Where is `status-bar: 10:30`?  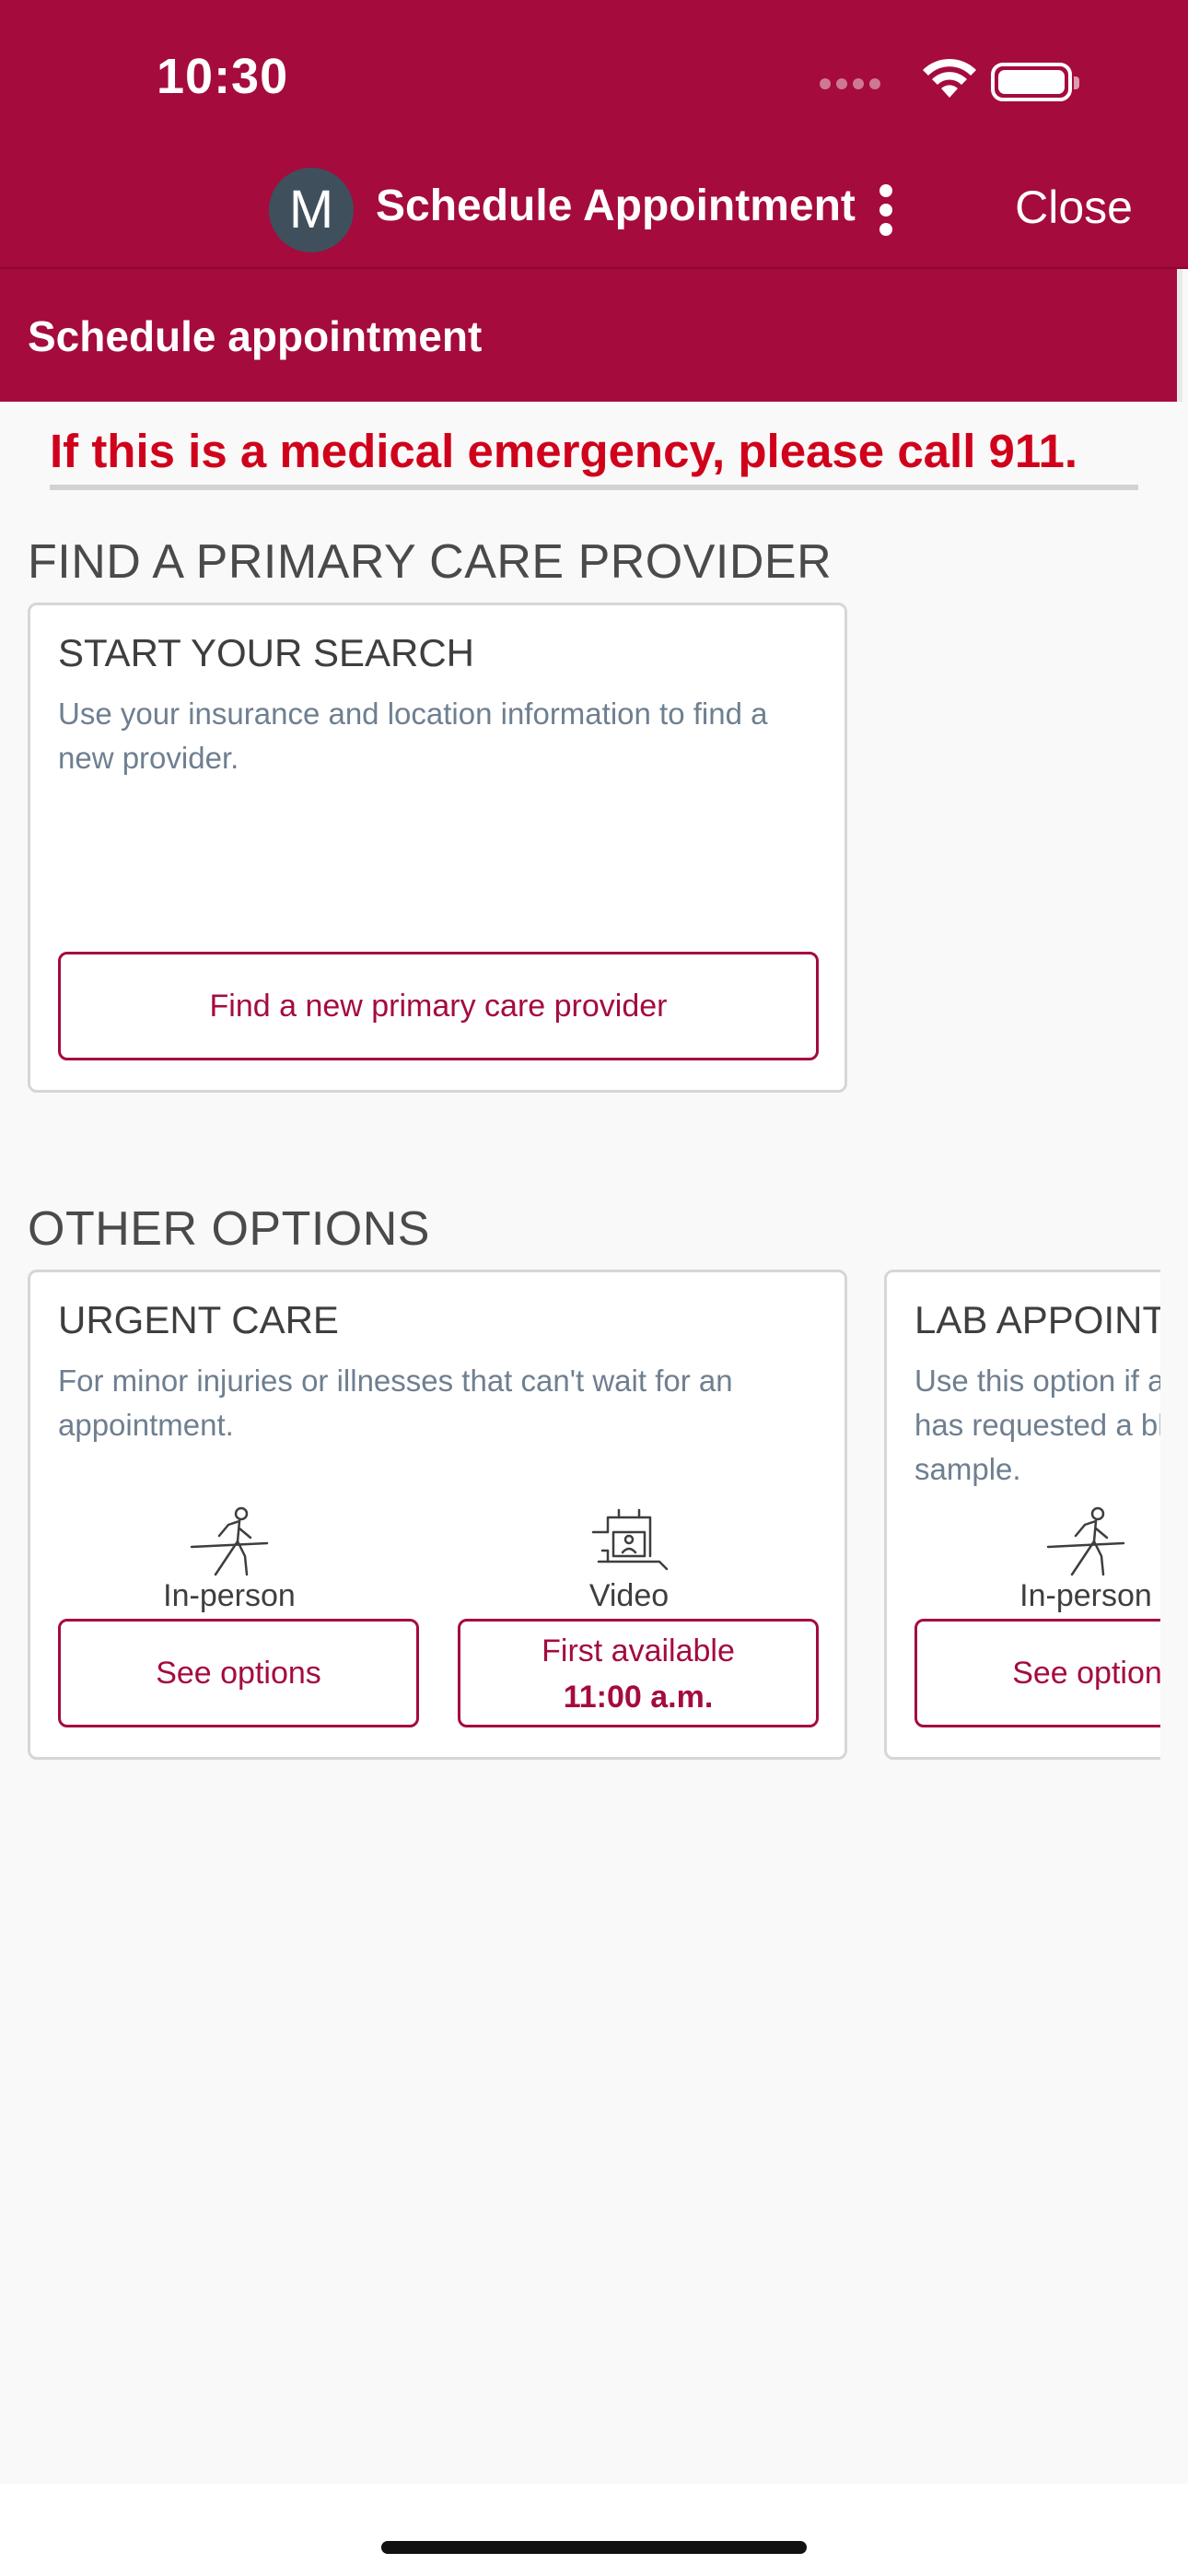 status-bar: 10:30 is located at coordinates (594, 73).